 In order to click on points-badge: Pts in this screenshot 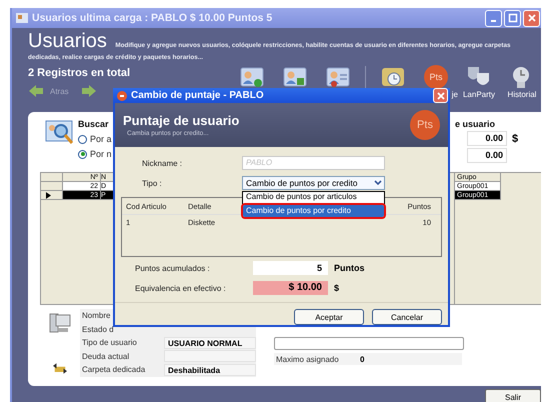, I will do `click(425, 125)`.